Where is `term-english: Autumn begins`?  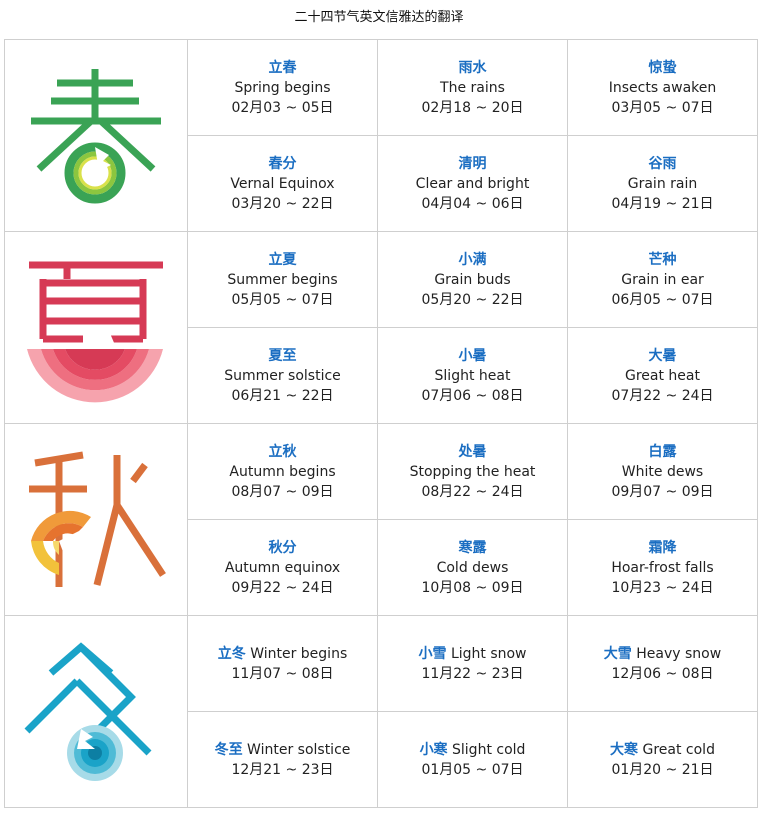 term-english: Autumn begins is located at coordinates (282, 471).